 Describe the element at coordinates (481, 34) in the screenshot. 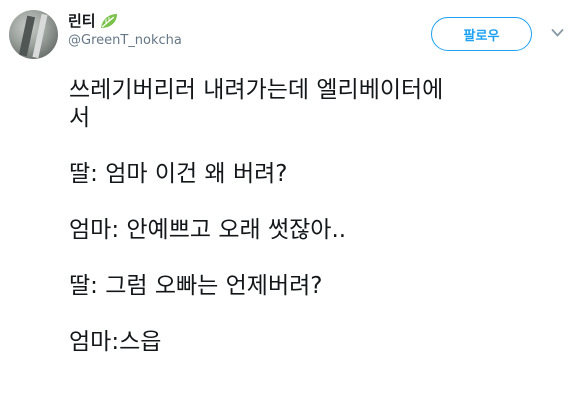

I see `follow-button: 팔로우` at that location.